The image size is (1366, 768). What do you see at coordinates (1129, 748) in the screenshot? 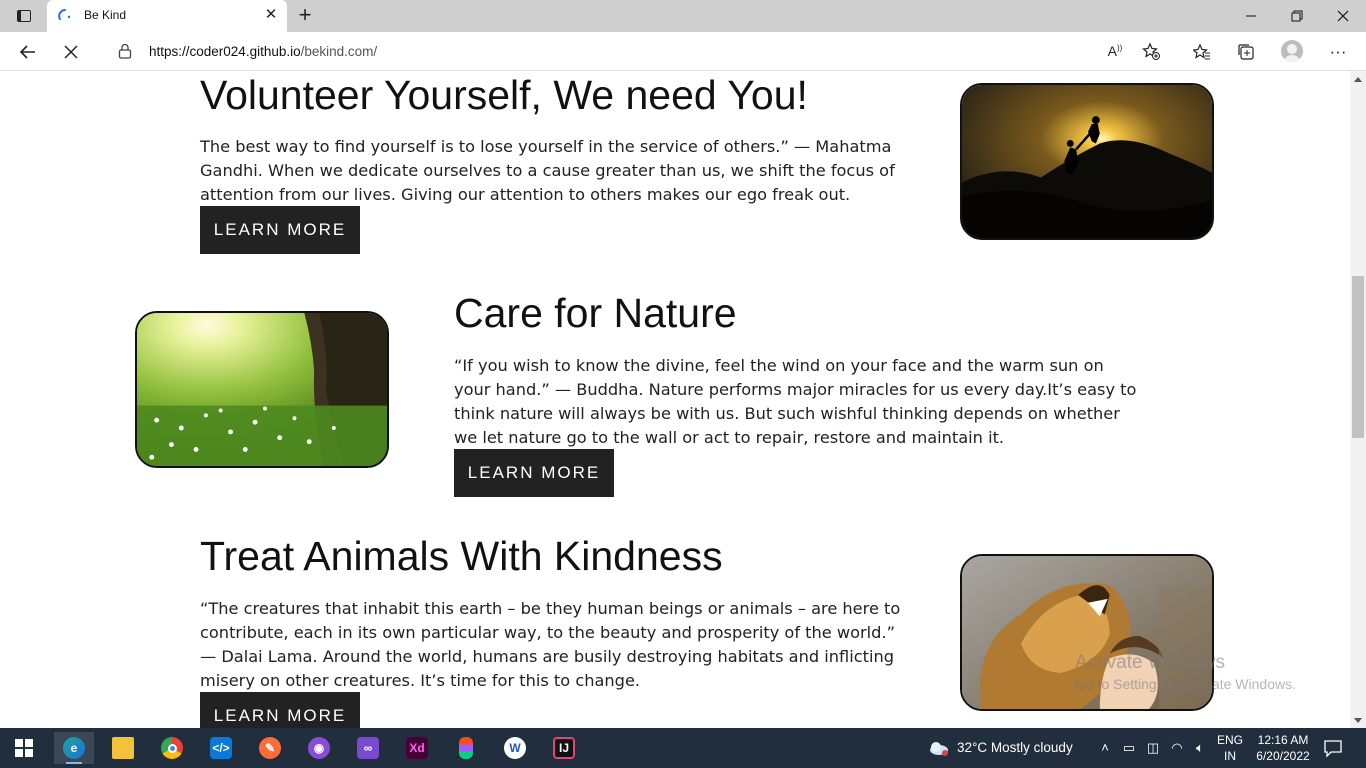
I see `battery-icon: ▭` at bounding box center [1129, 748].